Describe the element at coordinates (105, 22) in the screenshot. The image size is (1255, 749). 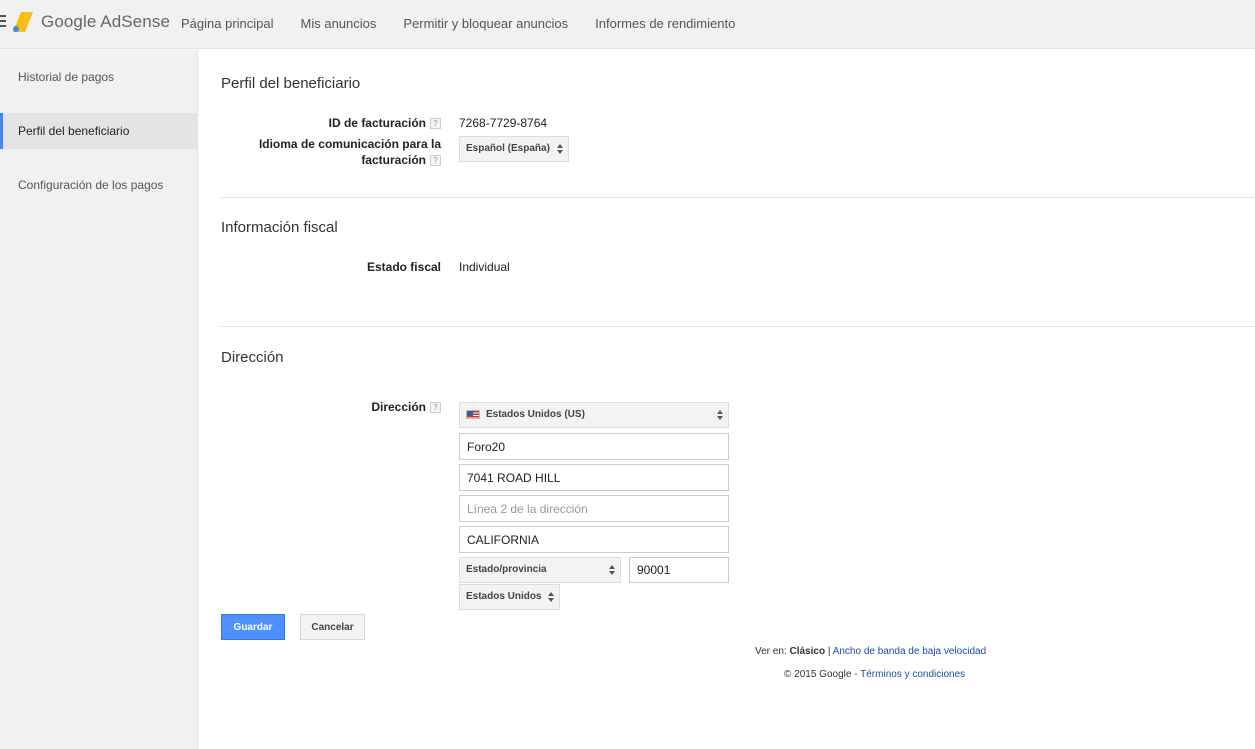
I see `brand-name: Google AdSense` at that location.